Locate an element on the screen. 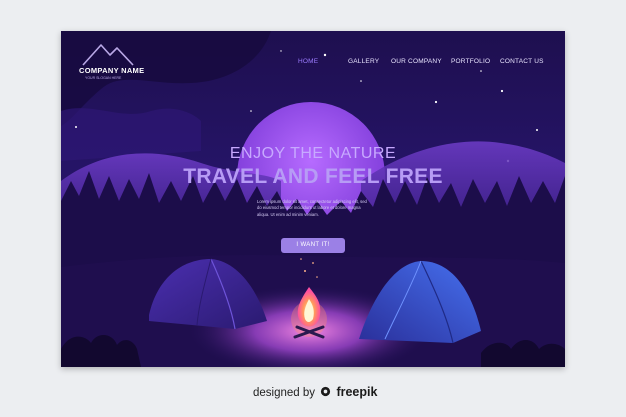  nav-gallery: GALLERY is located at coordinates (363, 61).